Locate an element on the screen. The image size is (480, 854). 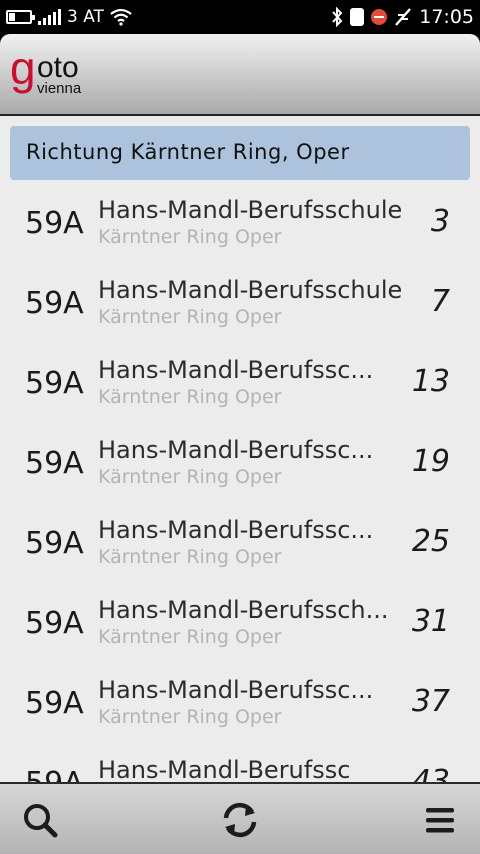
minutes: 7 is located at coordinates (440, 301).